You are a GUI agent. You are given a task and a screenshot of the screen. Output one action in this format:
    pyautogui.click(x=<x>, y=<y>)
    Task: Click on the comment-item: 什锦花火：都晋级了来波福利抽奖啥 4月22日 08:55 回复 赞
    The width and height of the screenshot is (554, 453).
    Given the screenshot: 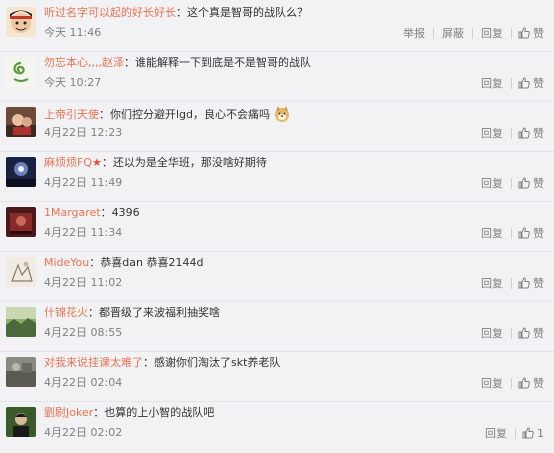 What is the action you would take?
    pyautogui.click(x=277, y=326)
    